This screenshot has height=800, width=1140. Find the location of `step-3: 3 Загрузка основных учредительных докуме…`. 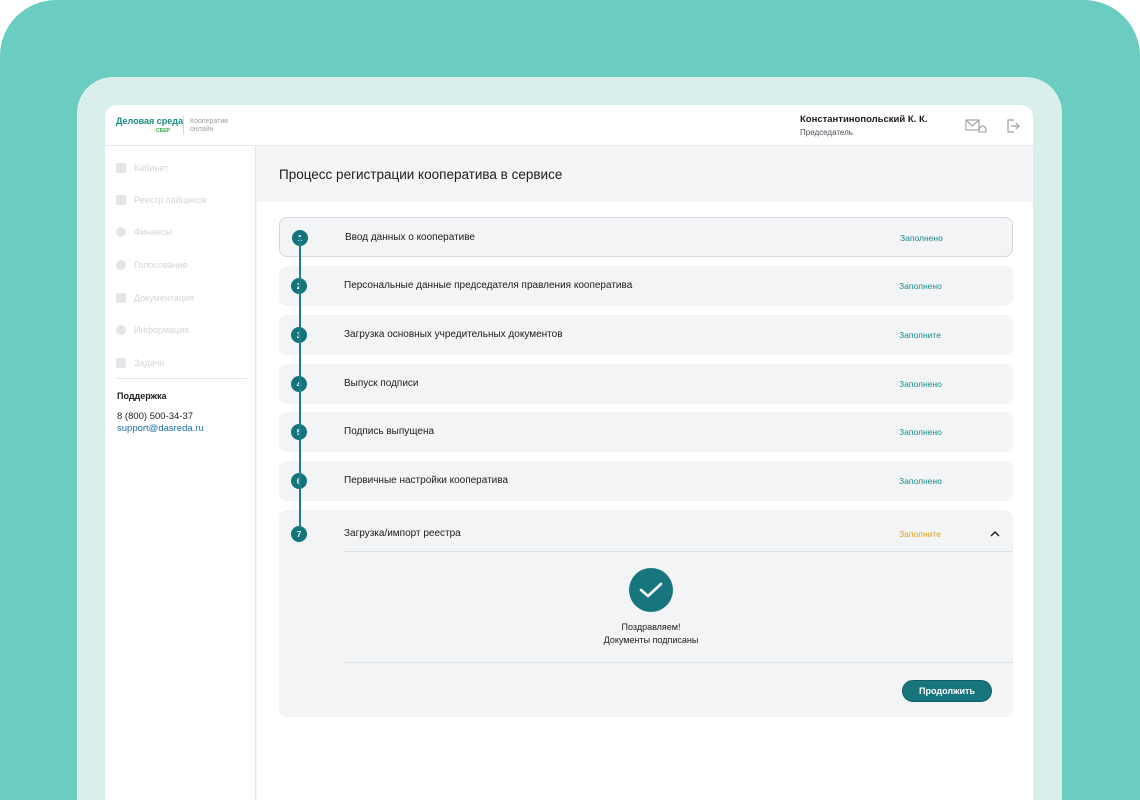

step-3: 3 Загрузка основных учредительных докуме… is located at coordinates (646, 335).